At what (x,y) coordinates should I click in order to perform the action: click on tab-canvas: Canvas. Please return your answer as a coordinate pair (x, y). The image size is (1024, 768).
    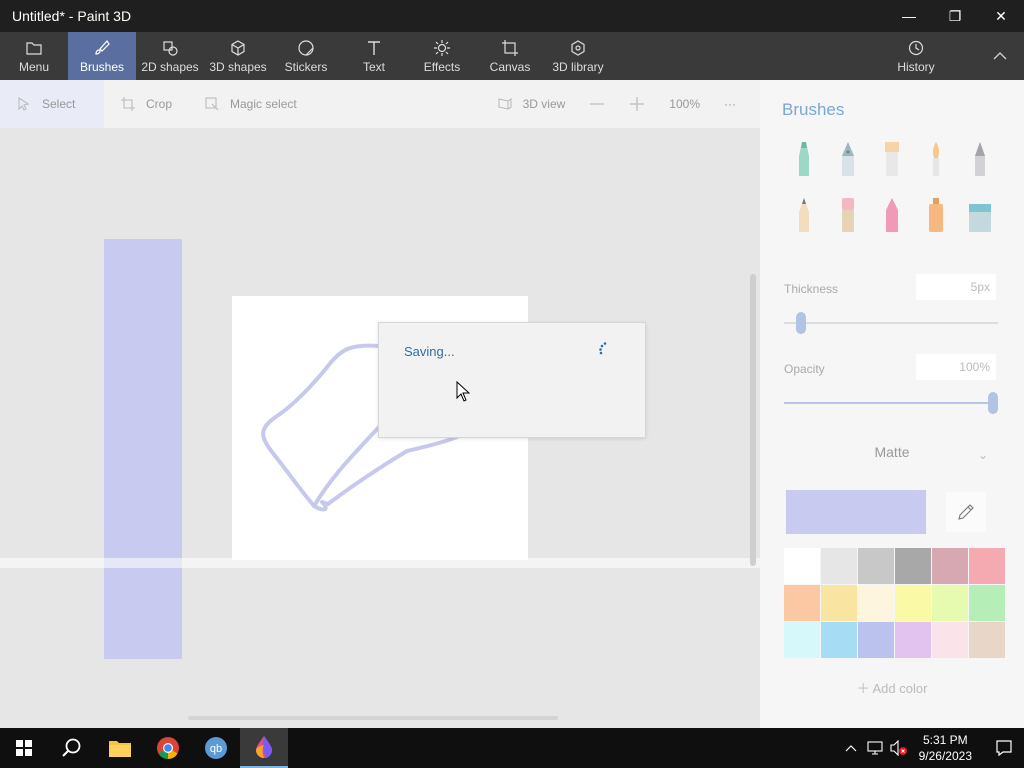
    Looking at the image, I should click on (510, 56).